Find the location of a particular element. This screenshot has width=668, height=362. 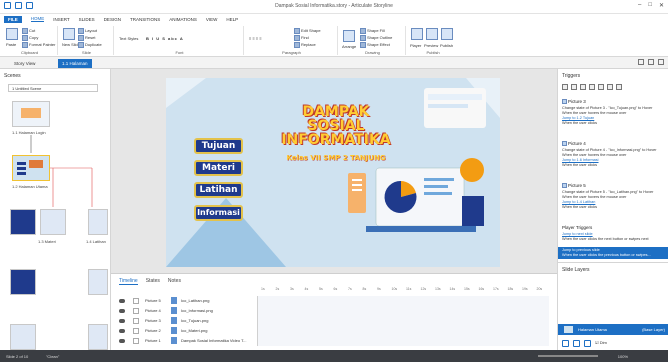

panel-toggle-icons is located at coordinates (651, 62).